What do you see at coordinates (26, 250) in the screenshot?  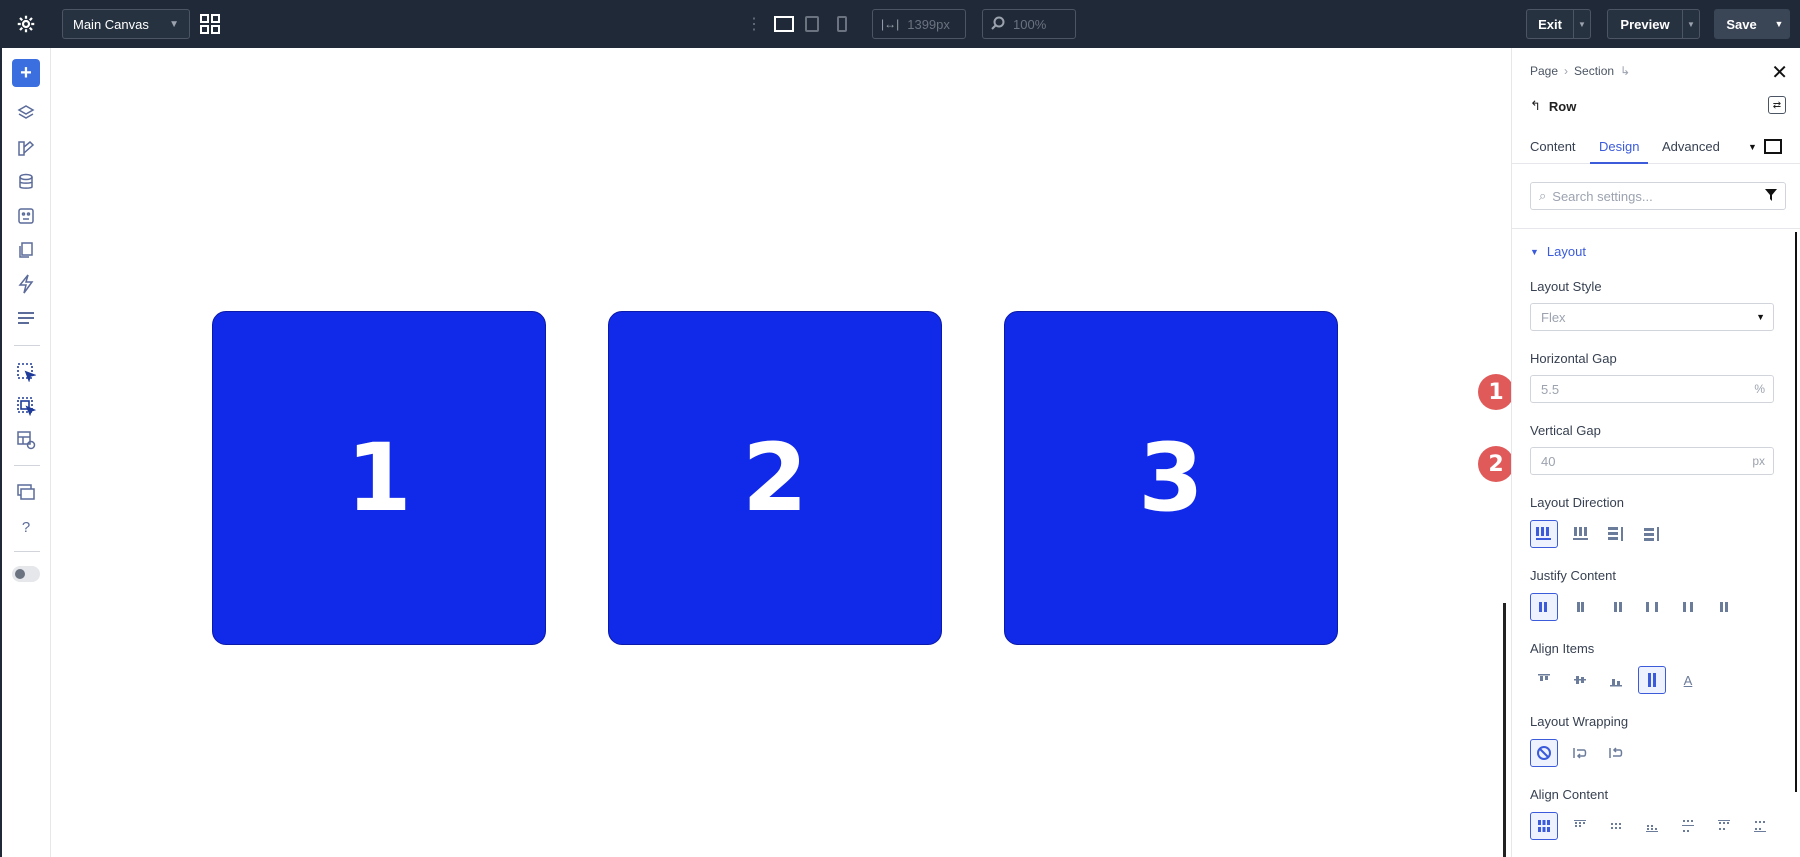 I see `pages-icon` at bounding box center [26, 250].